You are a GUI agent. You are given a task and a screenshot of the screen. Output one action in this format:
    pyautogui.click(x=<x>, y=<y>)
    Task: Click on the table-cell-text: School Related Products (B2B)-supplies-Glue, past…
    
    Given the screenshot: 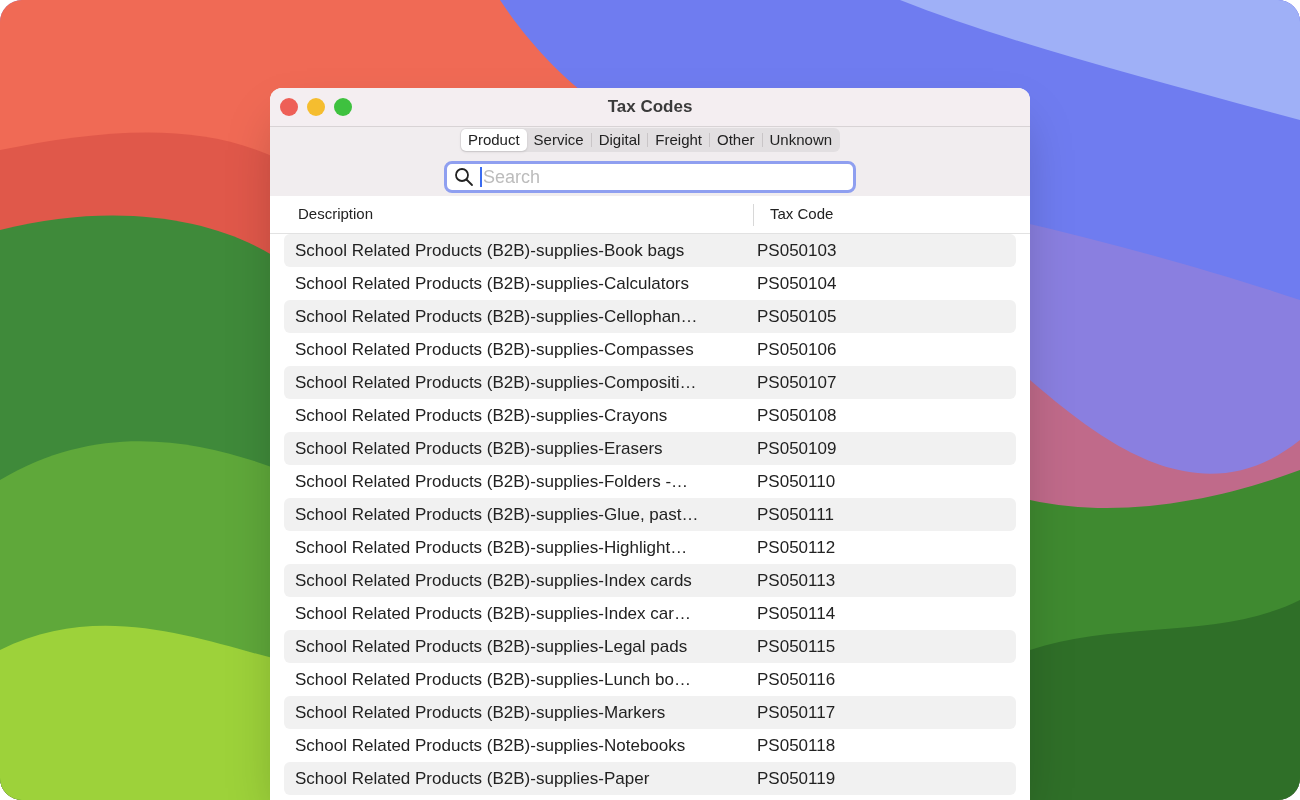 What is the action you would take?
    pyautogui.click(x=497, y=514)
    